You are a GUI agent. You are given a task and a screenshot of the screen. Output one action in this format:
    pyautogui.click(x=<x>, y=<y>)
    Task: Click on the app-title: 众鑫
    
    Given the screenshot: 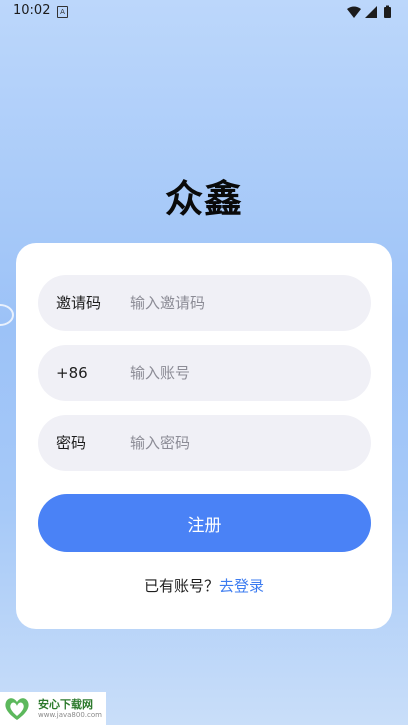 What is the action you would take?
    pyautogui.click(x=203, y=199)
    